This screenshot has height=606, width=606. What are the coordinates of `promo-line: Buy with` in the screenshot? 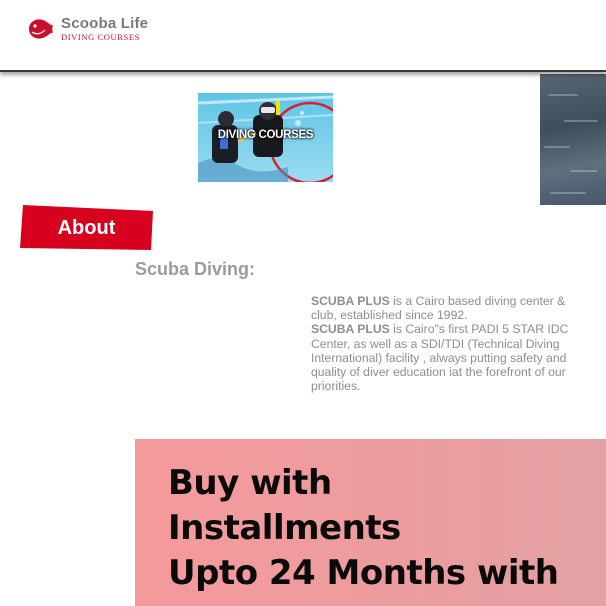 It's located at (250, 483).